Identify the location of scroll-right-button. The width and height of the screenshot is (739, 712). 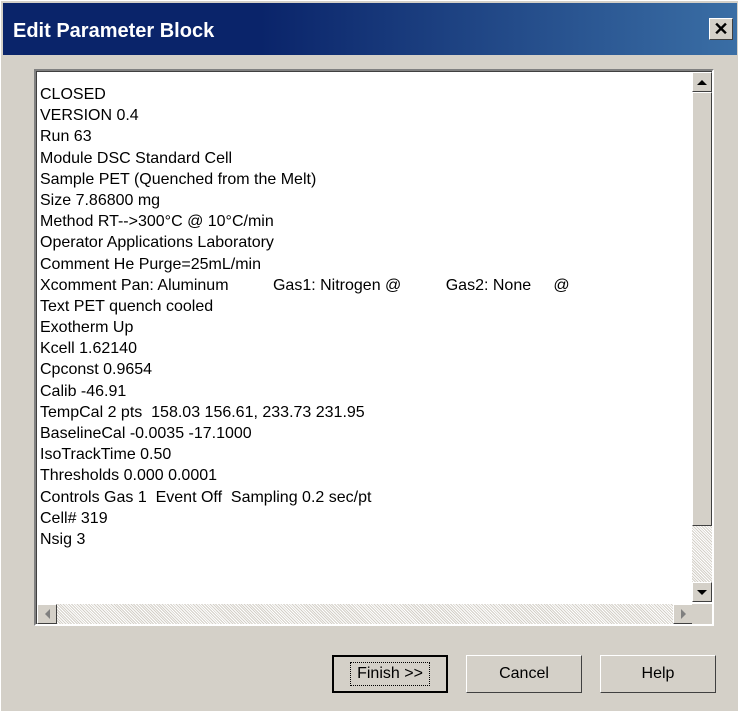
(683, 614).